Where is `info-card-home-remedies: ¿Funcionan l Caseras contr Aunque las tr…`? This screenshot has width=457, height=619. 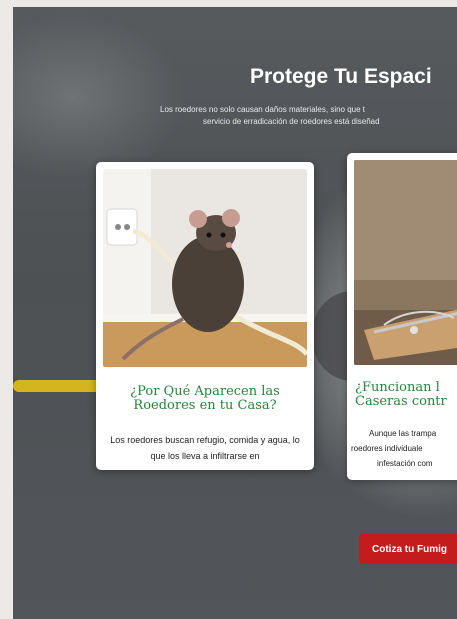 info-card-home-remedies: ¿Funcionan l Caseras contr Aunque las tr… is located at coordinates (402, 316).